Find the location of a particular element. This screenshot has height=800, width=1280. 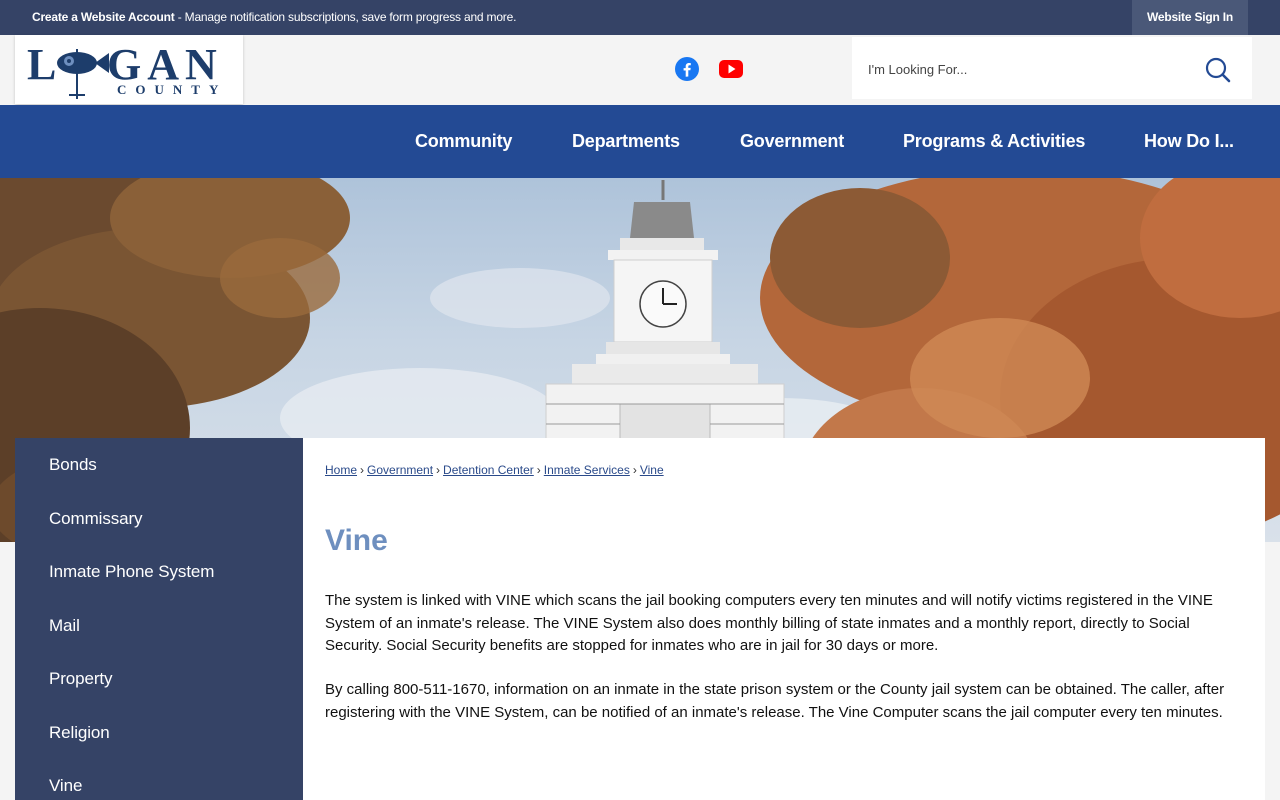

search-box is located at coordinates (1052, 68).